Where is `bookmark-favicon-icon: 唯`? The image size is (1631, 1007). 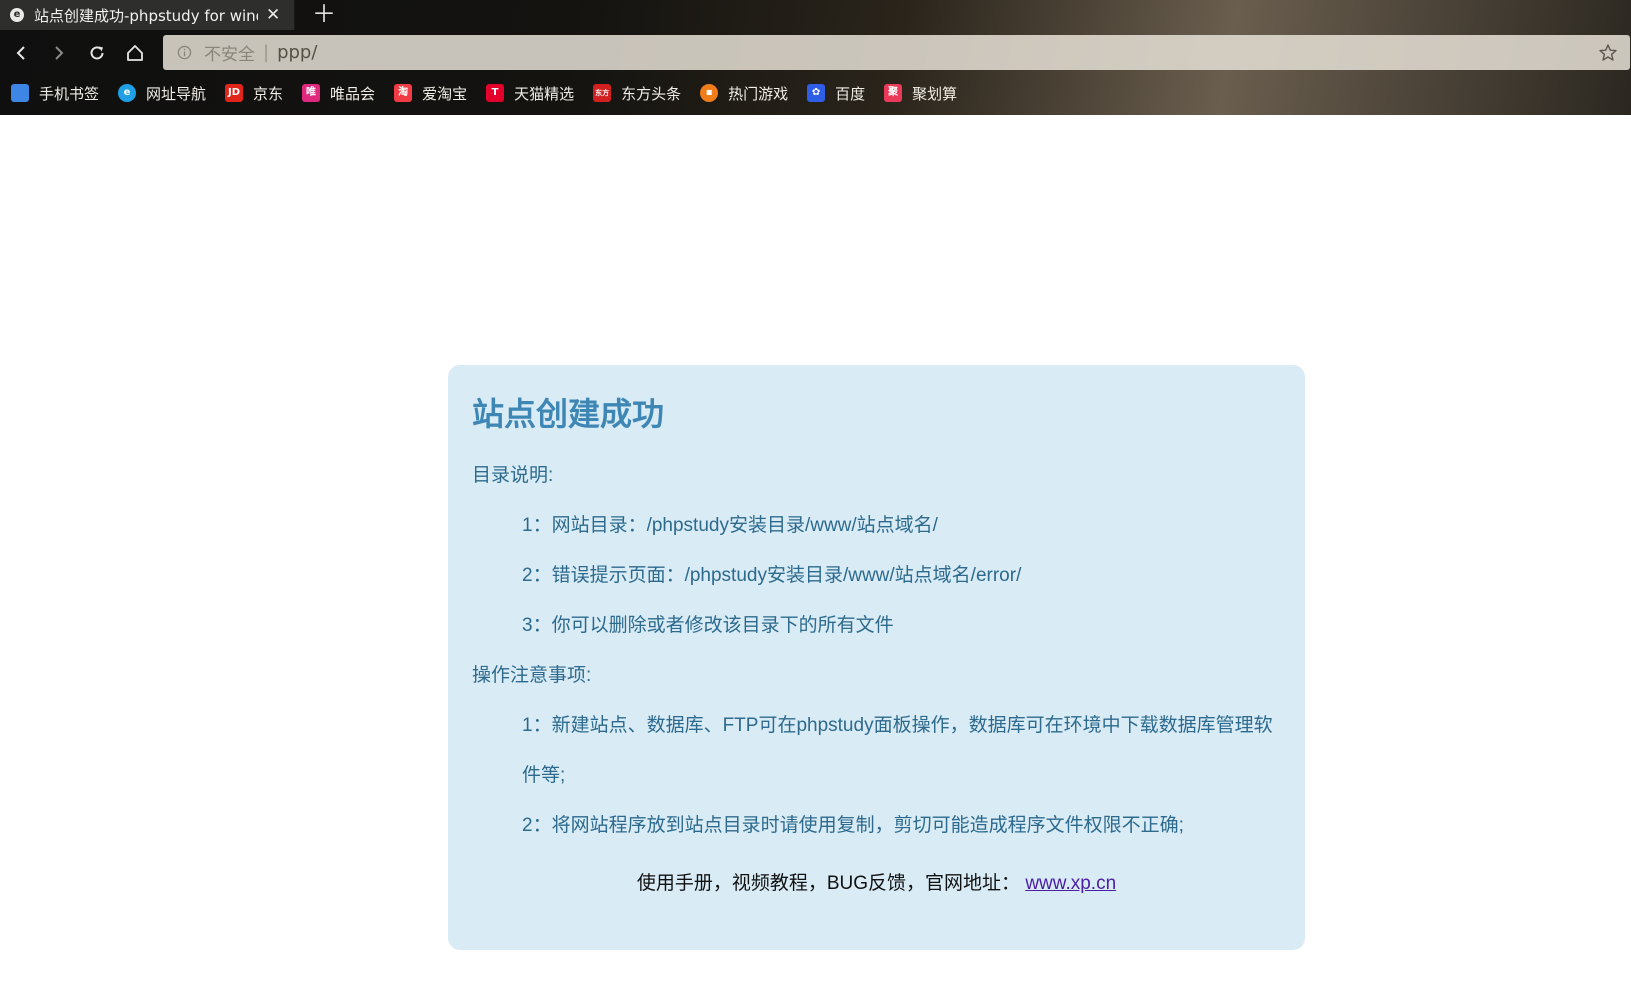
bookmark-favicon-icon: 唯 is located at coordinates (311, 93).